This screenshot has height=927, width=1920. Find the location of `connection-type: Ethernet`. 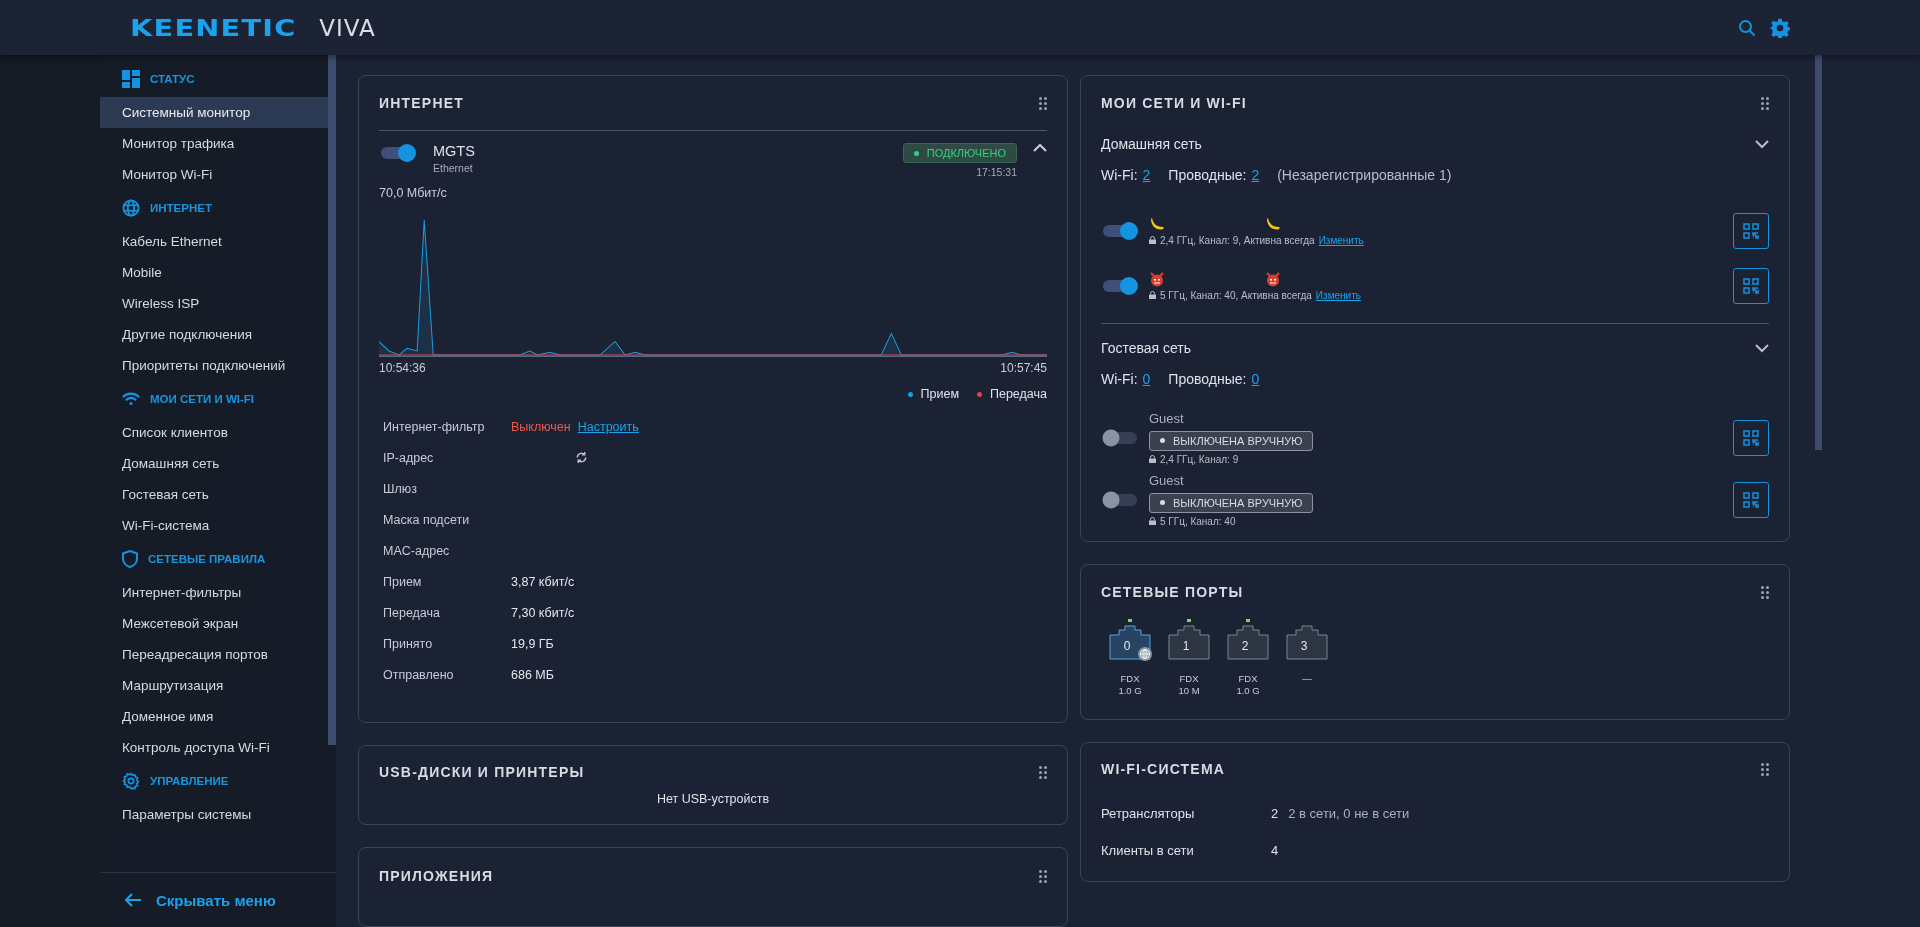

connection-type: Ethernet is located at coordinates (453, 168).